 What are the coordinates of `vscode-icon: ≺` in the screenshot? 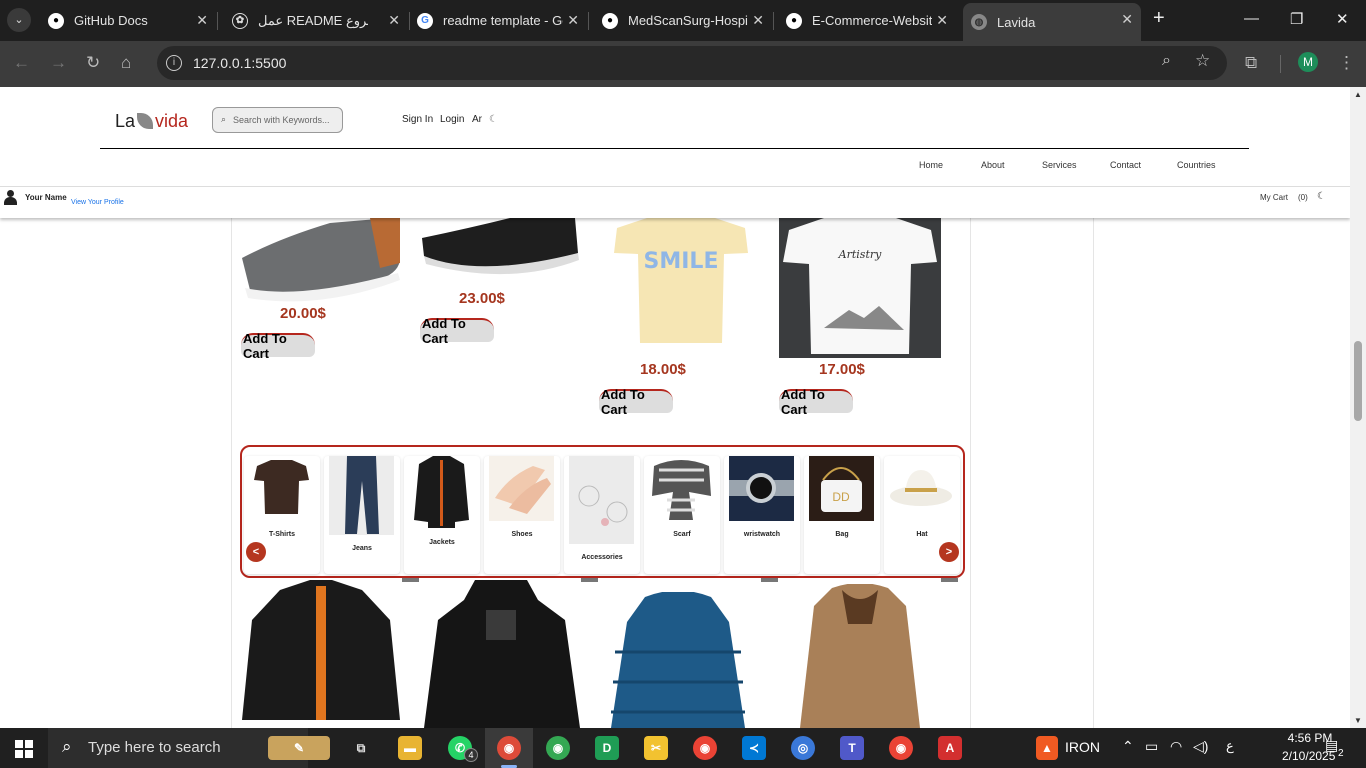 It's located at (754, 748).